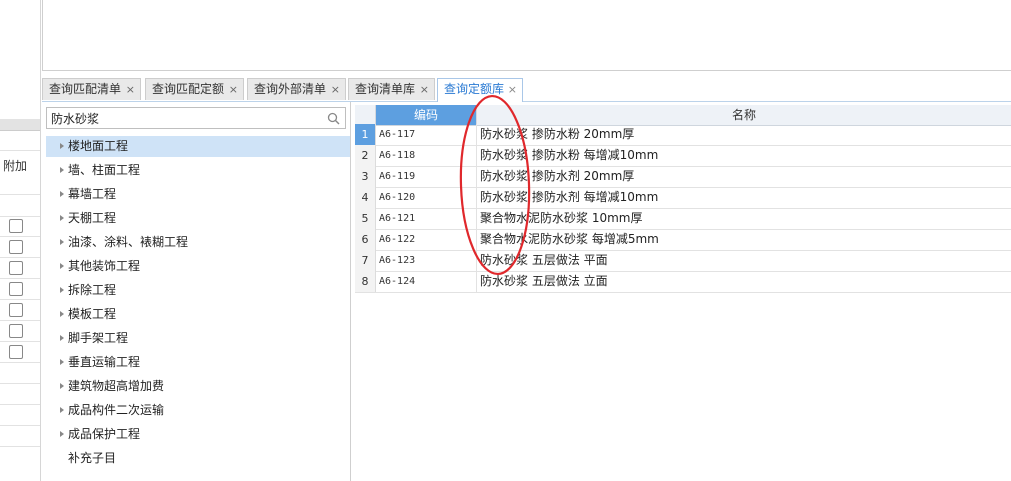 This screenshot has height=481, width=1011. I want to click on column-header-code: 编码, so click(426, 115).